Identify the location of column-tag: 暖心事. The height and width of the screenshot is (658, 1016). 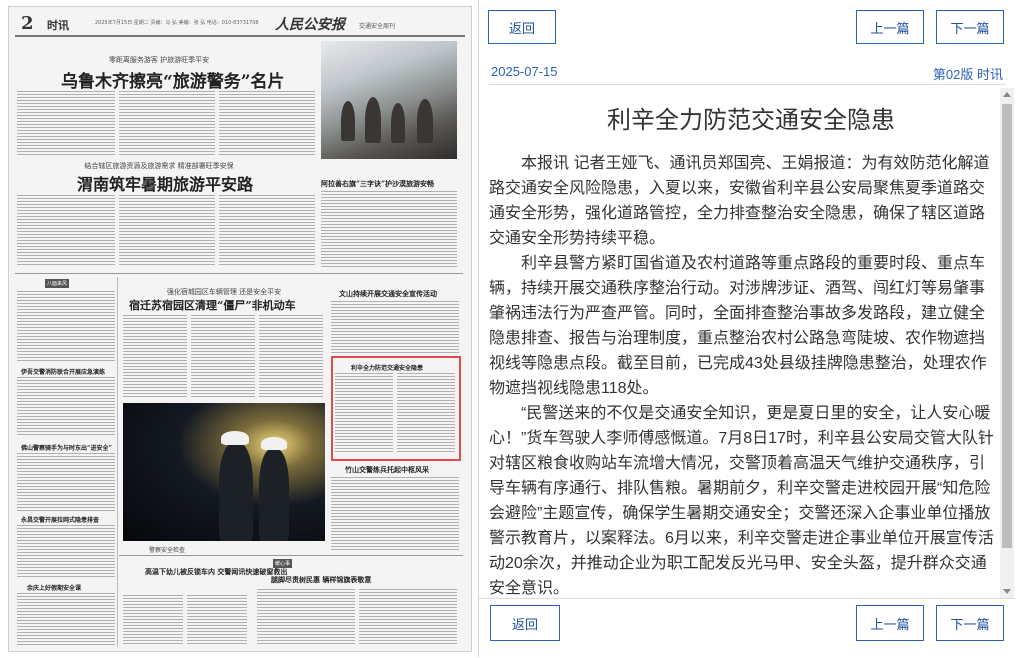
(283, 563).